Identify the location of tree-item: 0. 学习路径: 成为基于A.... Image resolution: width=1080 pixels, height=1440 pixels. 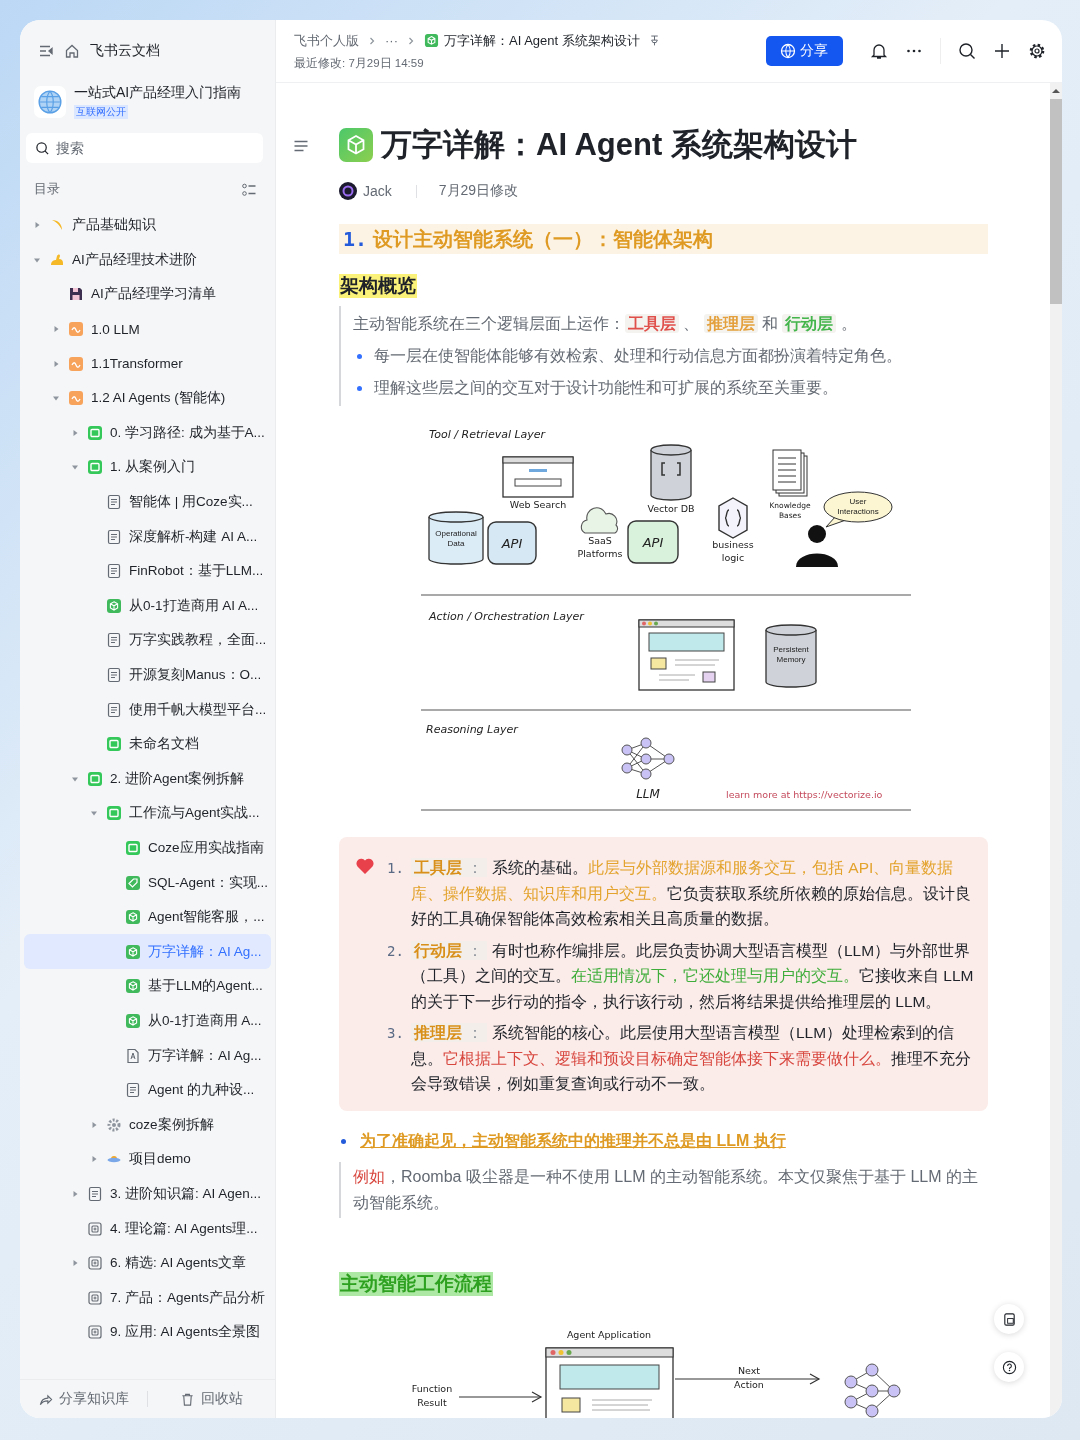
(147, 433).